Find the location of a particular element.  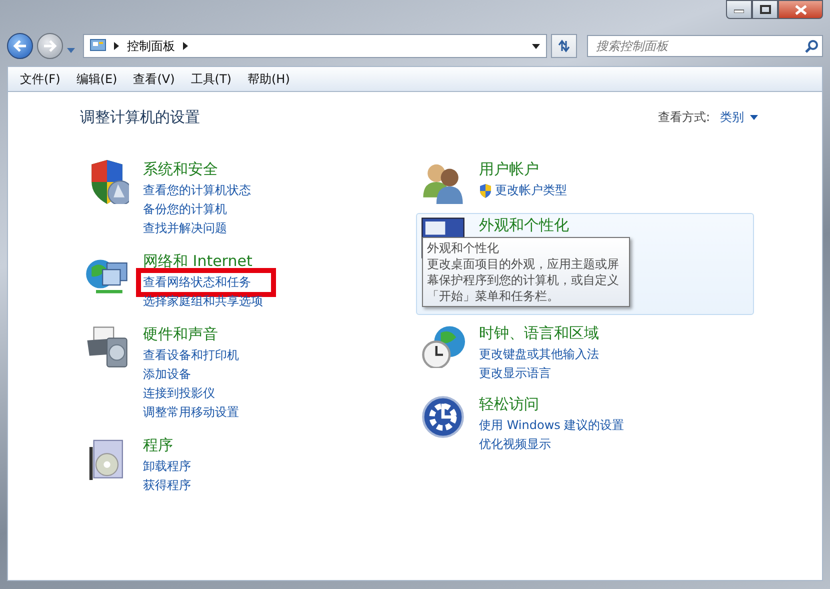

forward-button is located at coordinates (50, 46).